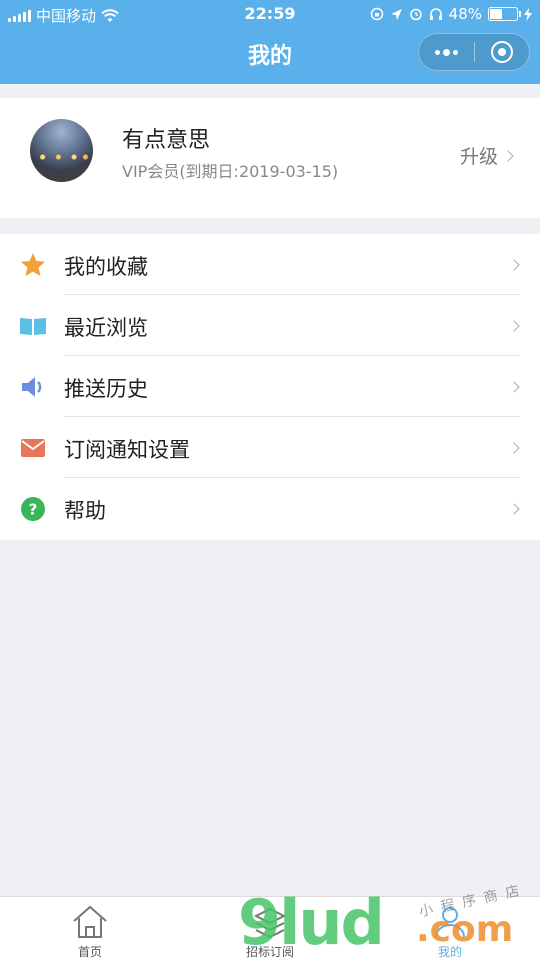 This screenshot has width=540, height=960. I want to click on tab-mine: 我的, so click(450, 928).